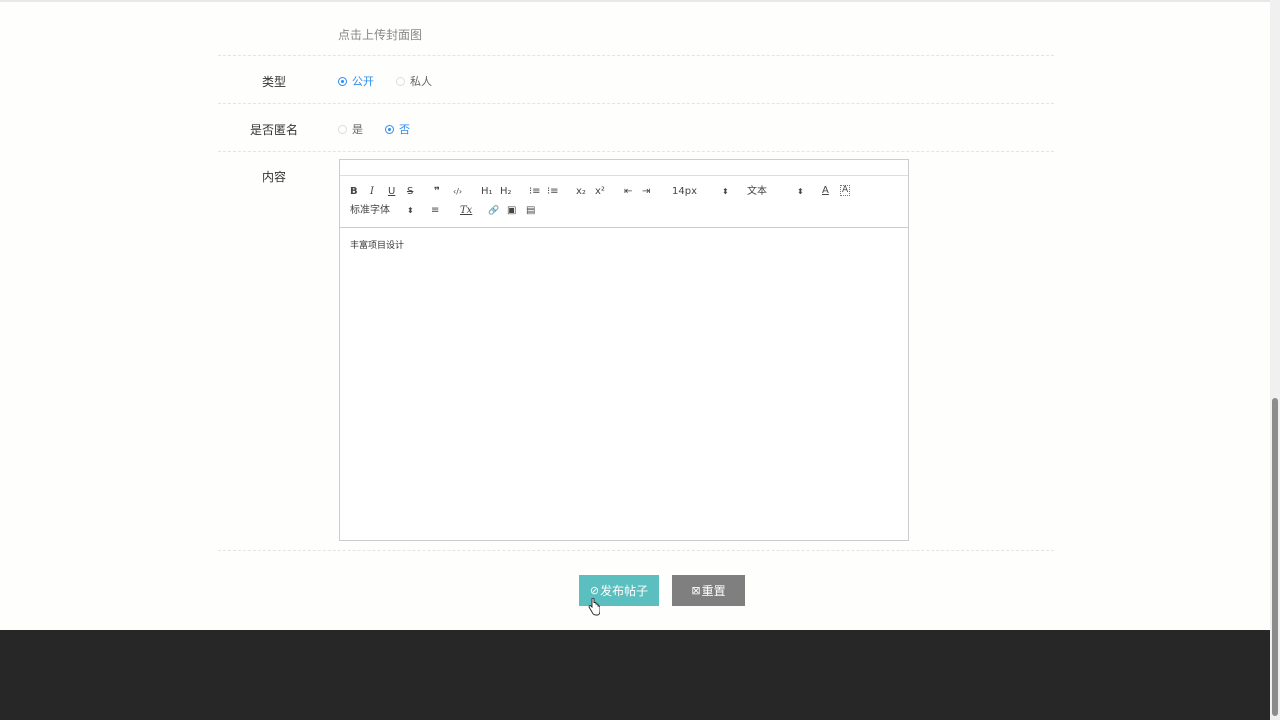  What do you see at coordinates (696, 590) in the screenshot?
I see `close-square-icon: ⊠` at bounding box center [696, 590].